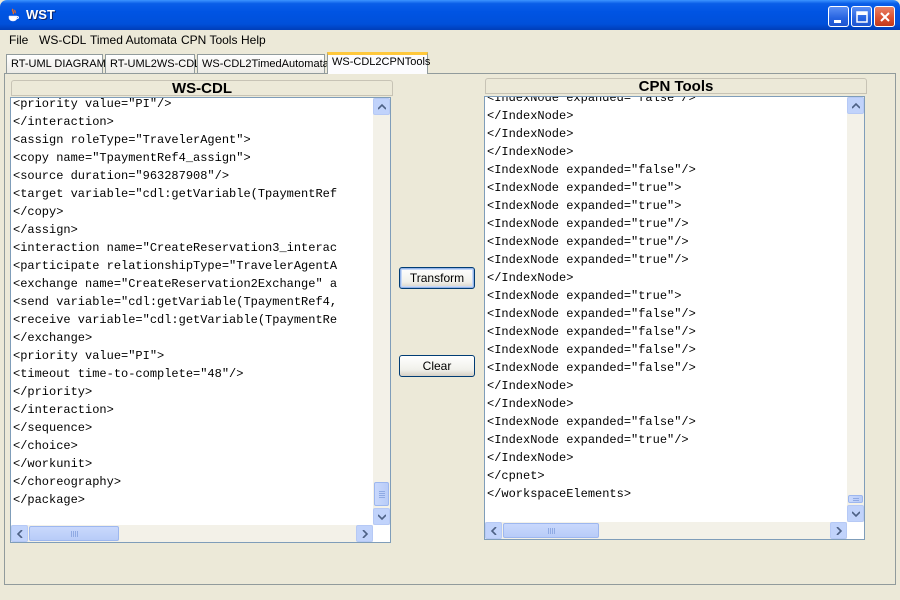 This screenshot has height=600, width=900. What do you see at coordinates (53, 338) in the screenshot?
I see `code-line: </exchange>` at bounding box center [53, 338].